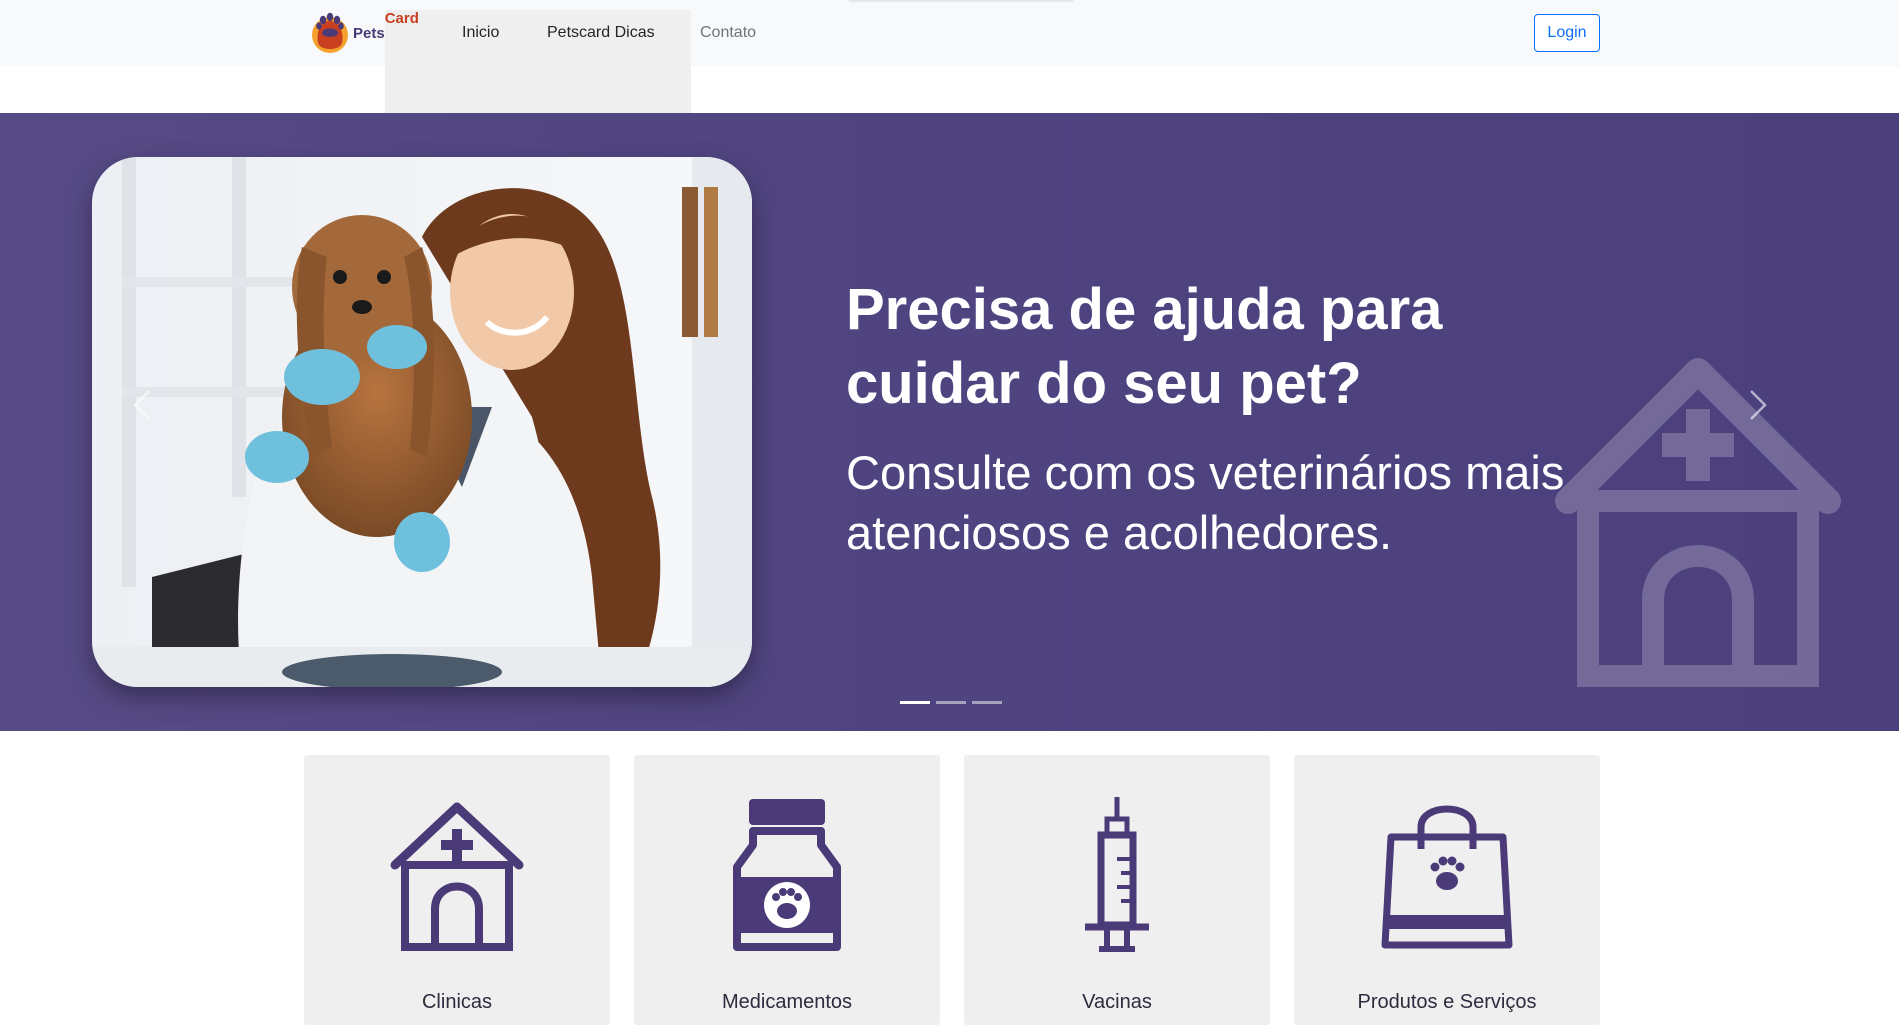 The width and height of the screenshot is (1899, 1025). I want to click on clinic-house-watermark-icon, so click(1698, 522).